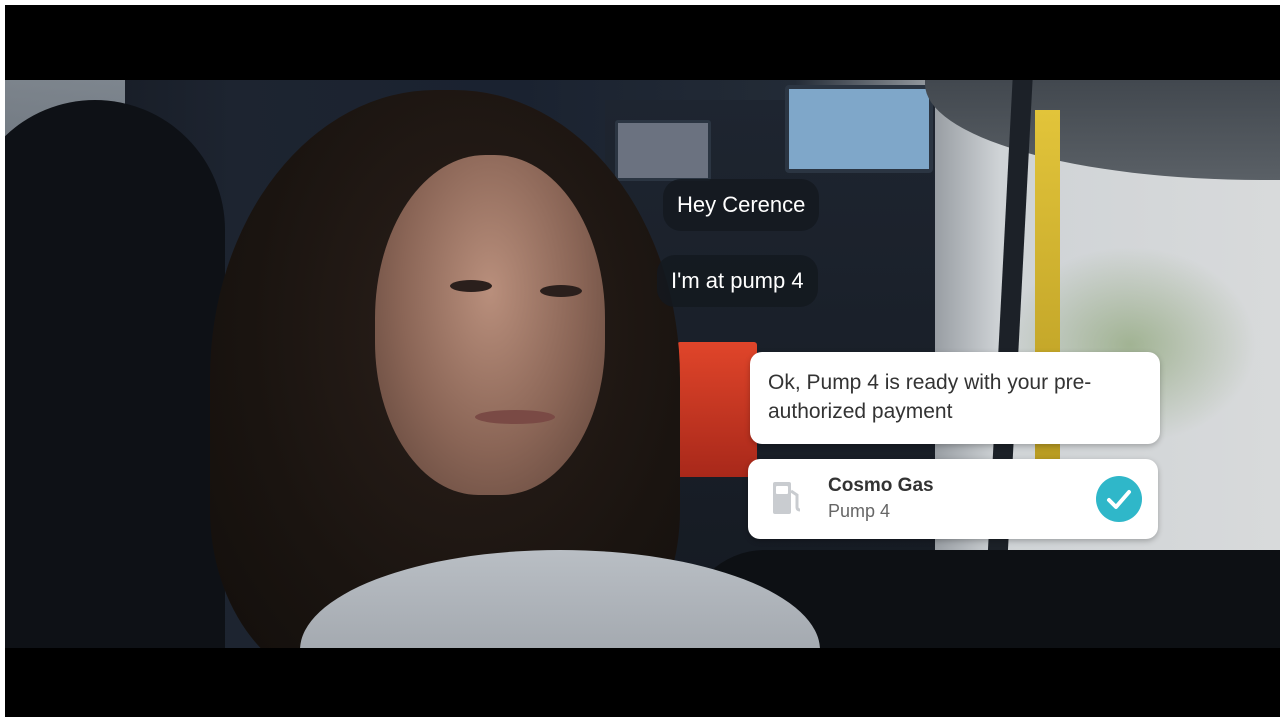  What do you see at coordinates (859, 511) in the screenshot?
I see `station-pump-label: Pump 4` at bounding box center [859, 511].